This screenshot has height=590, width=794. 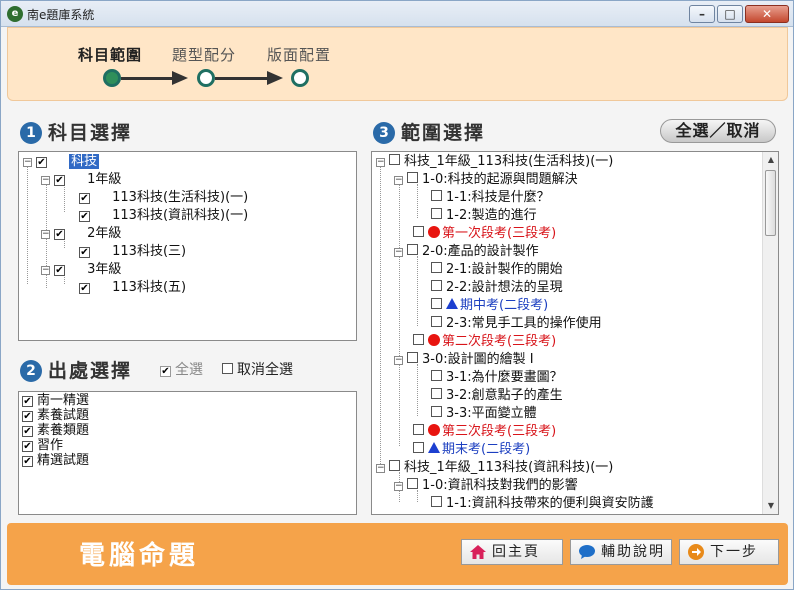 What do you see at coordinates (55, 415) in the screenshot?
I see `list-item: ✔ 素養試題` at bounding box center [55, 415].